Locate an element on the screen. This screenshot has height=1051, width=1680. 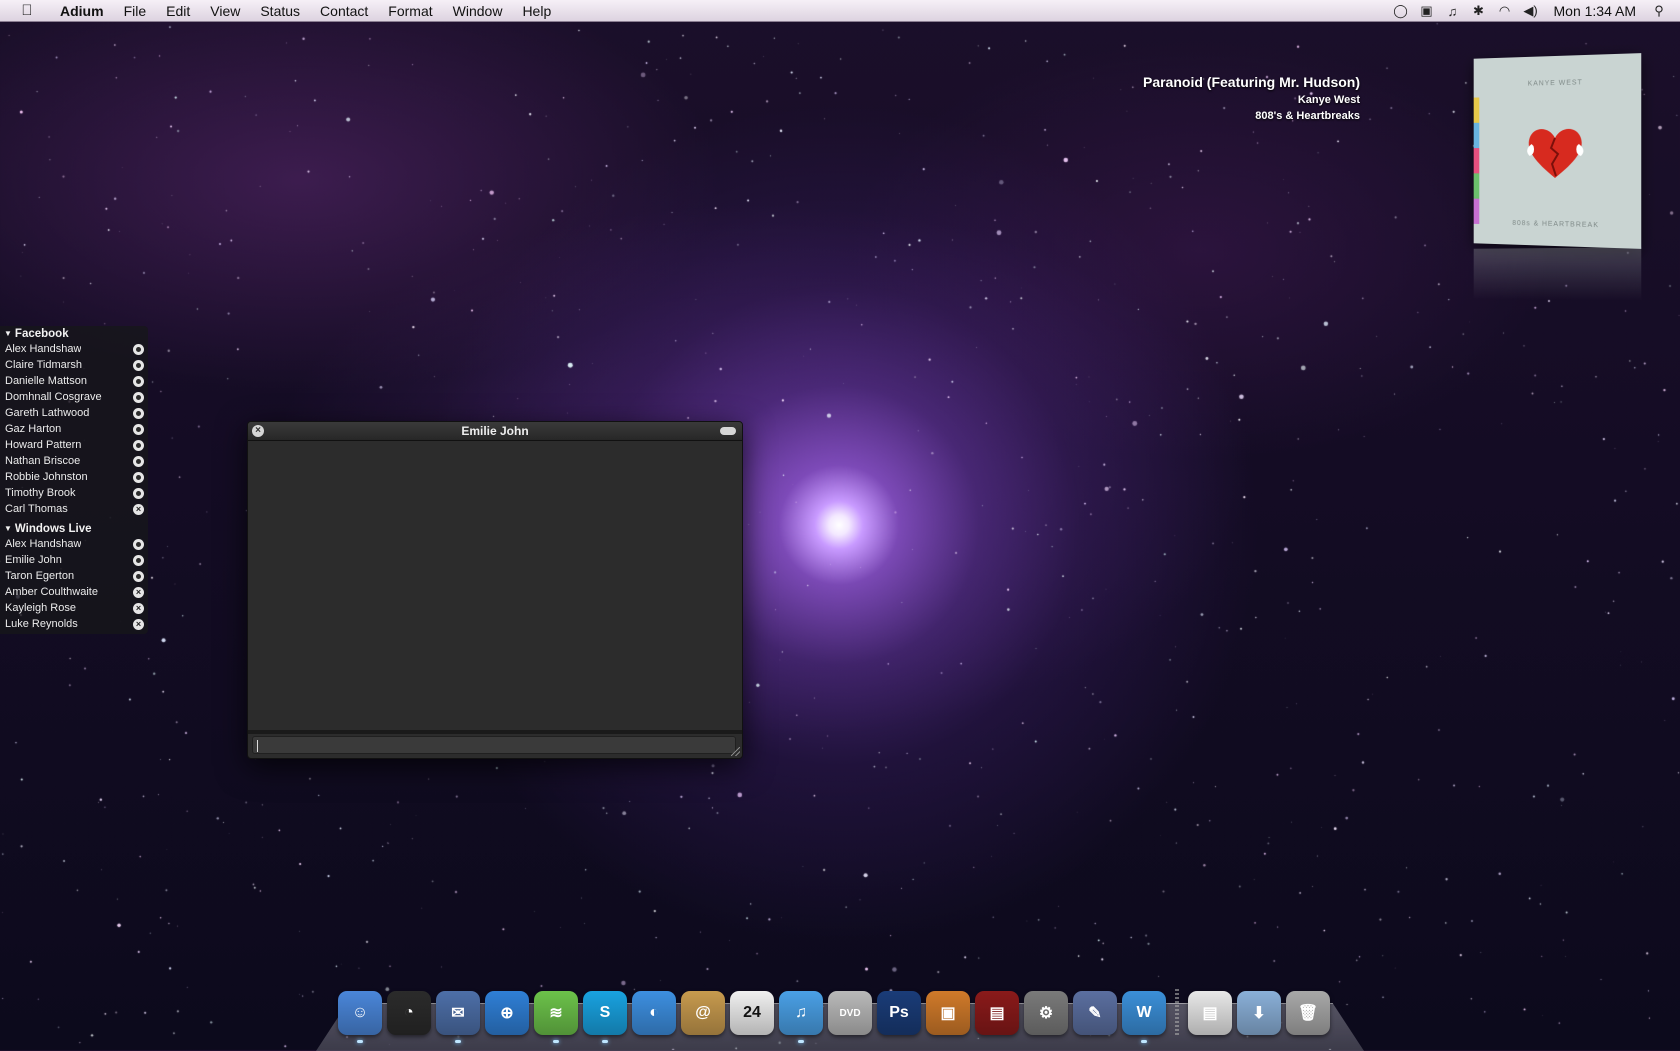
menu-format: Format is located at coordinates (410, 11).